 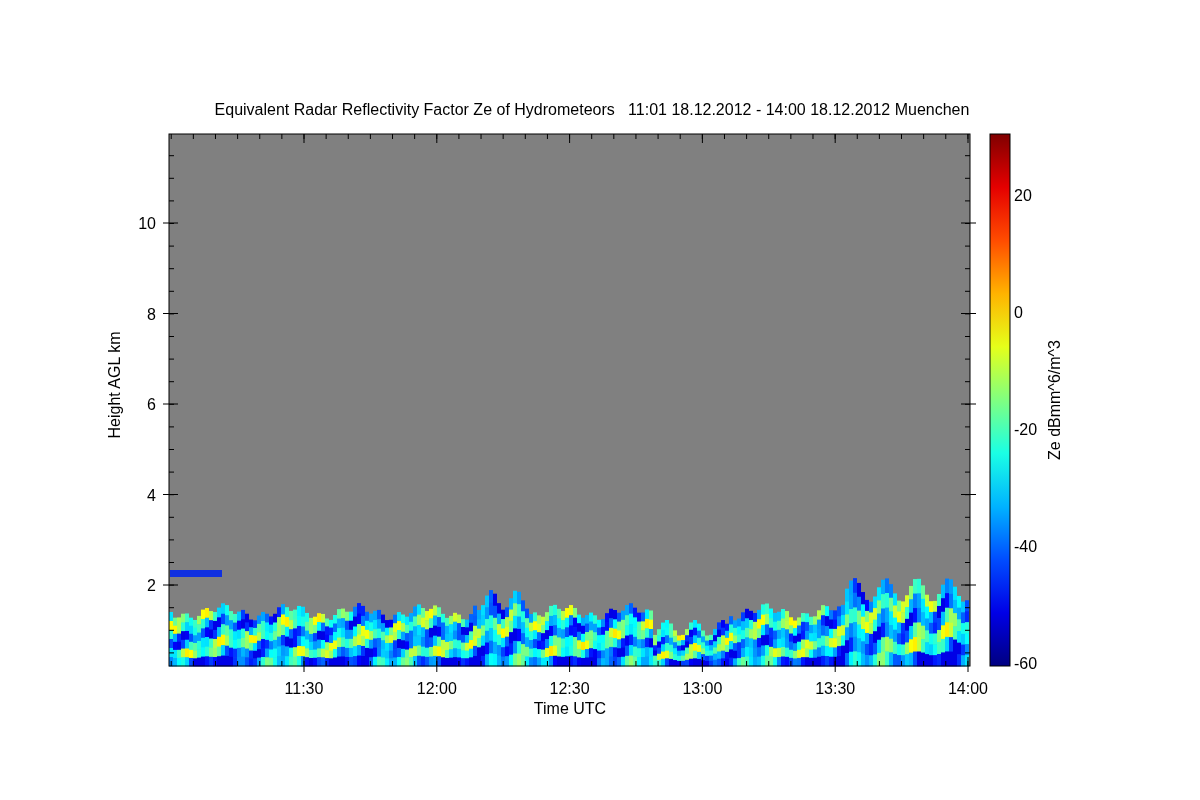 What do you see at coordinates (1023, 195) in the screenshot?
I see `colorbar-tick-label: 20` at bounding box center [1023, 195].